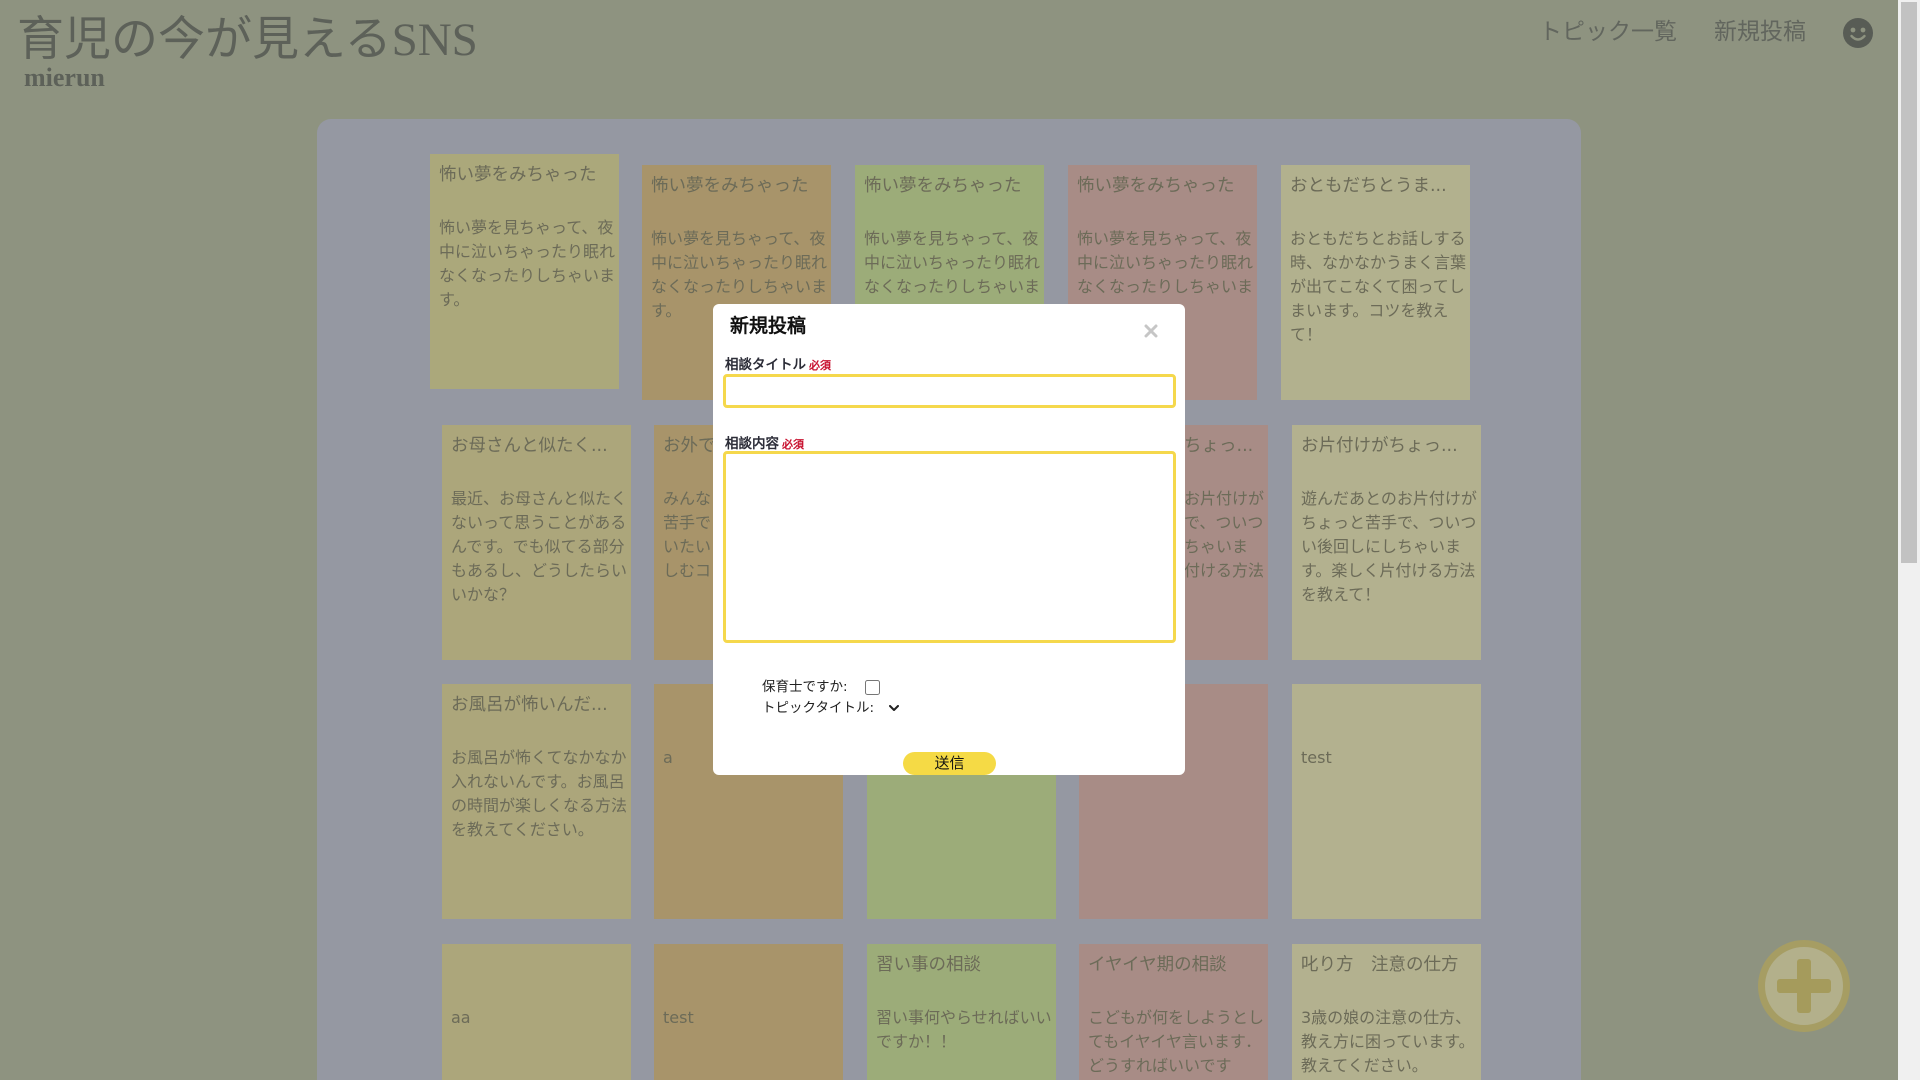  I want to click on nursery-teacher-label: 保育士ですか:, so click(805, 687).